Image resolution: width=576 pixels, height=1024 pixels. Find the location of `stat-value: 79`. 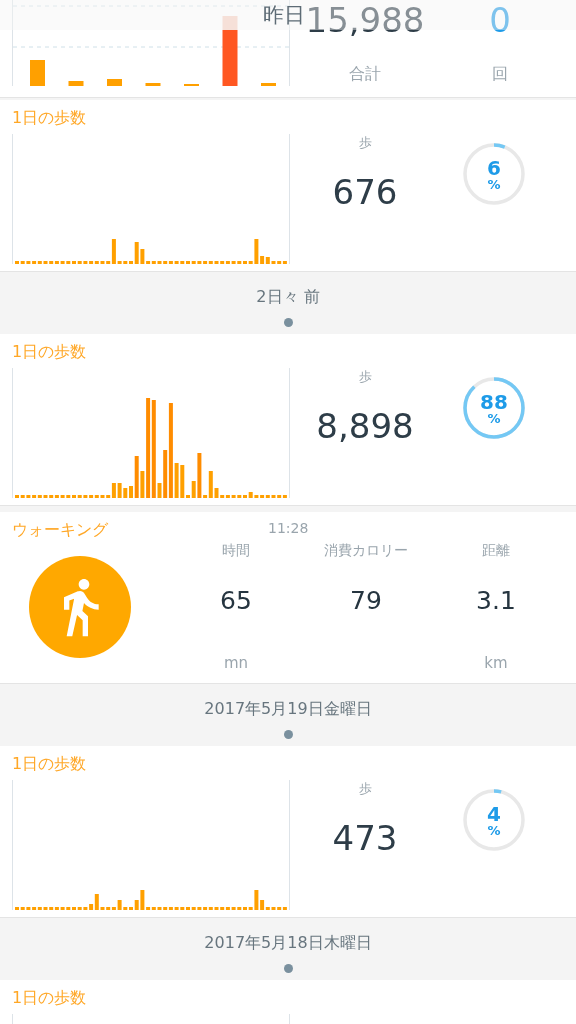

stat-value: 79 is located at coordinates (366, 600).